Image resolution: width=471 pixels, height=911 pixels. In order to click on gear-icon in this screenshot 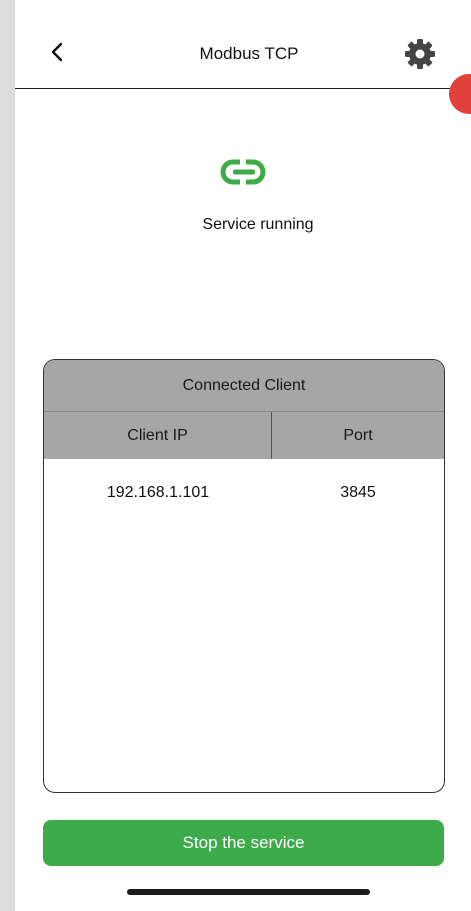, I will do `click(420, 54)`.